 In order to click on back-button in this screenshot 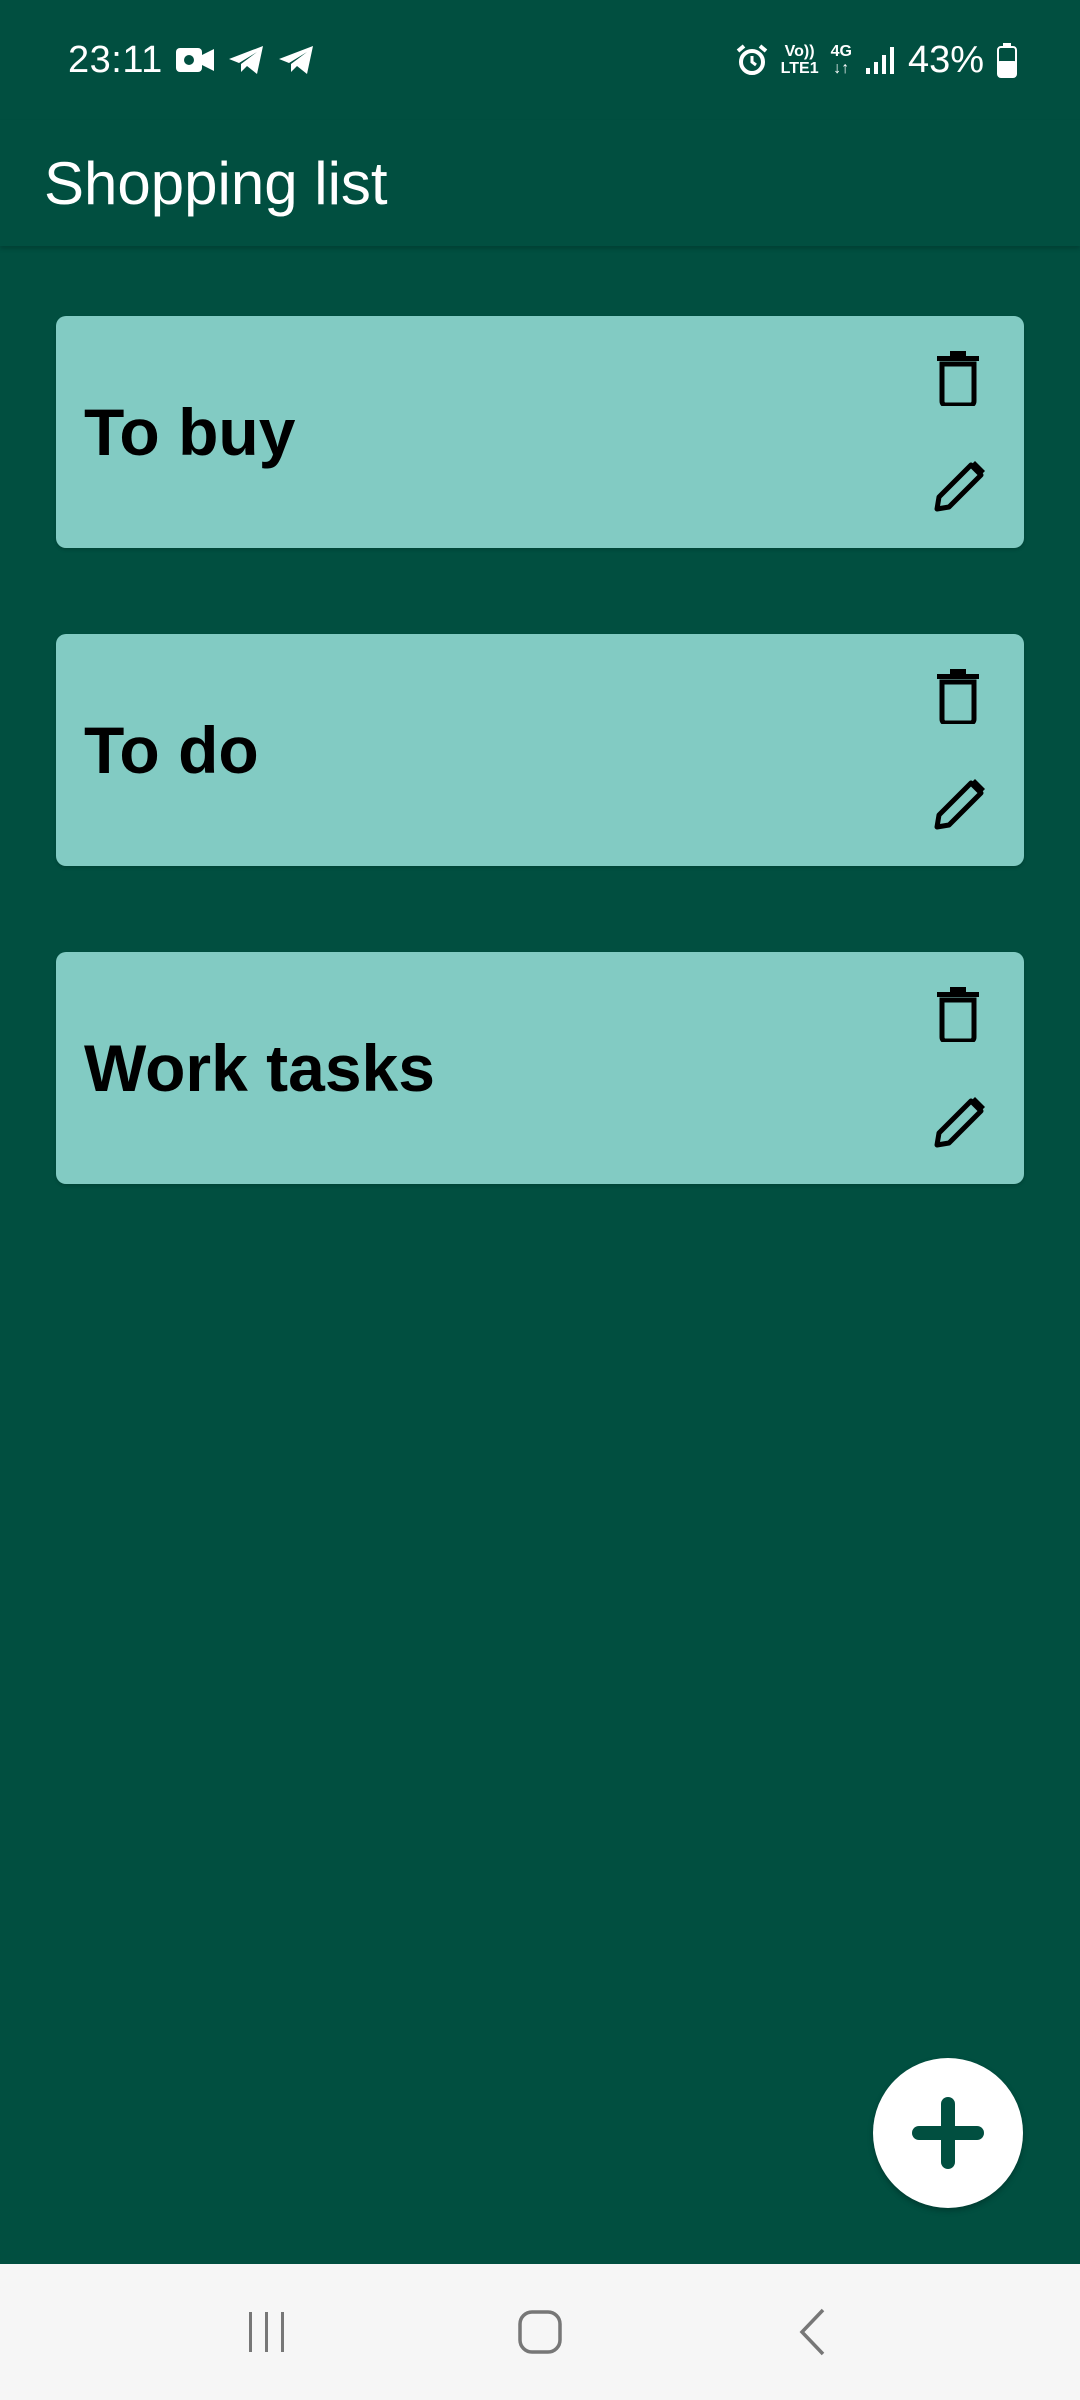, I will do `click(813, 2332)`.